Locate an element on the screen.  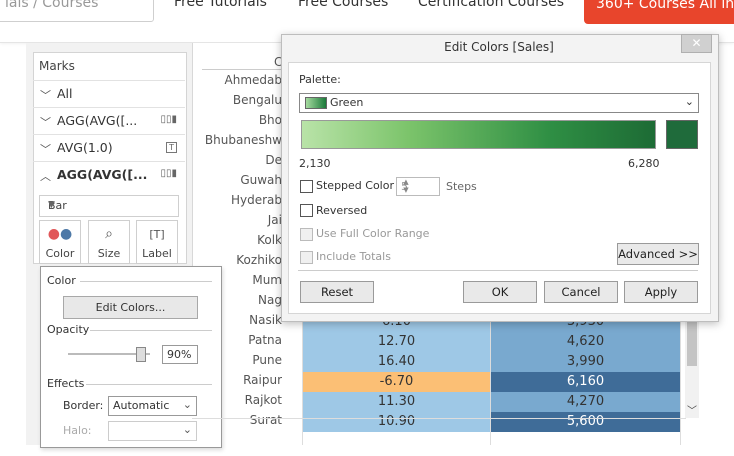
close-icon: ✕ is located at coordinates (696, 43).